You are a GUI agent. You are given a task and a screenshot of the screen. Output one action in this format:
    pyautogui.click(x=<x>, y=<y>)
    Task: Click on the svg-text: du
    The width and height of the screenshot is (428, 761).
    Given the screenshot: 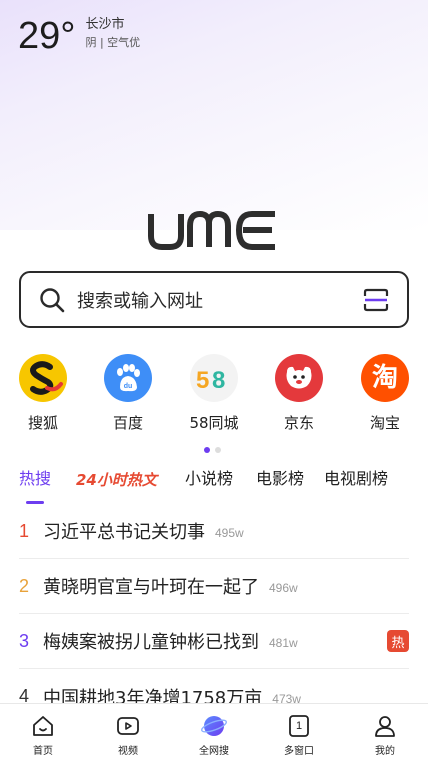 What is the action you would take?
    pyautogui.click(x=128, y=386)
    